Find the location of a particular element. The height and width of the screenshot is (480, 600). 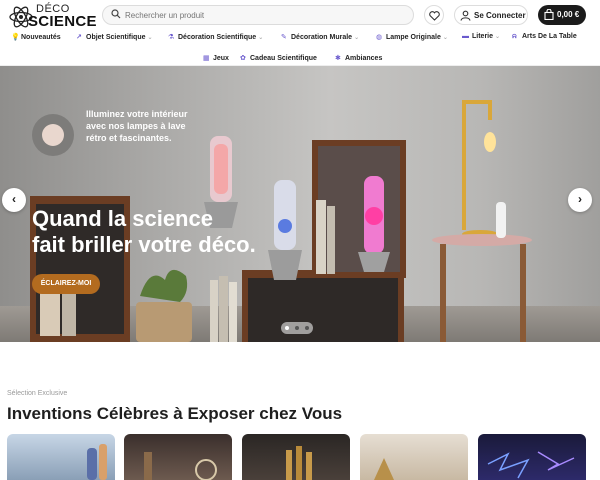

cart-total: 0,00 € is located at coordinates (568, 14).